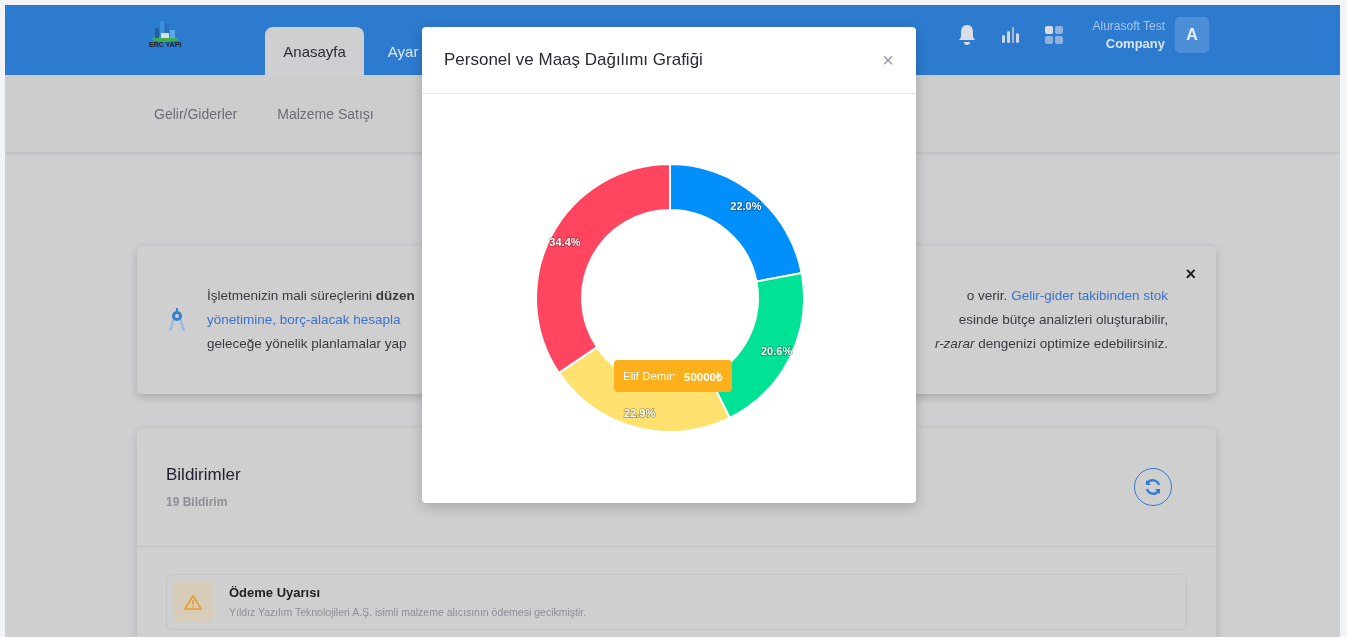  Describe the element at coordinates (196, 113) in the screenshot. I see `sub-nav-link: Gelir/Giderler` at that location.